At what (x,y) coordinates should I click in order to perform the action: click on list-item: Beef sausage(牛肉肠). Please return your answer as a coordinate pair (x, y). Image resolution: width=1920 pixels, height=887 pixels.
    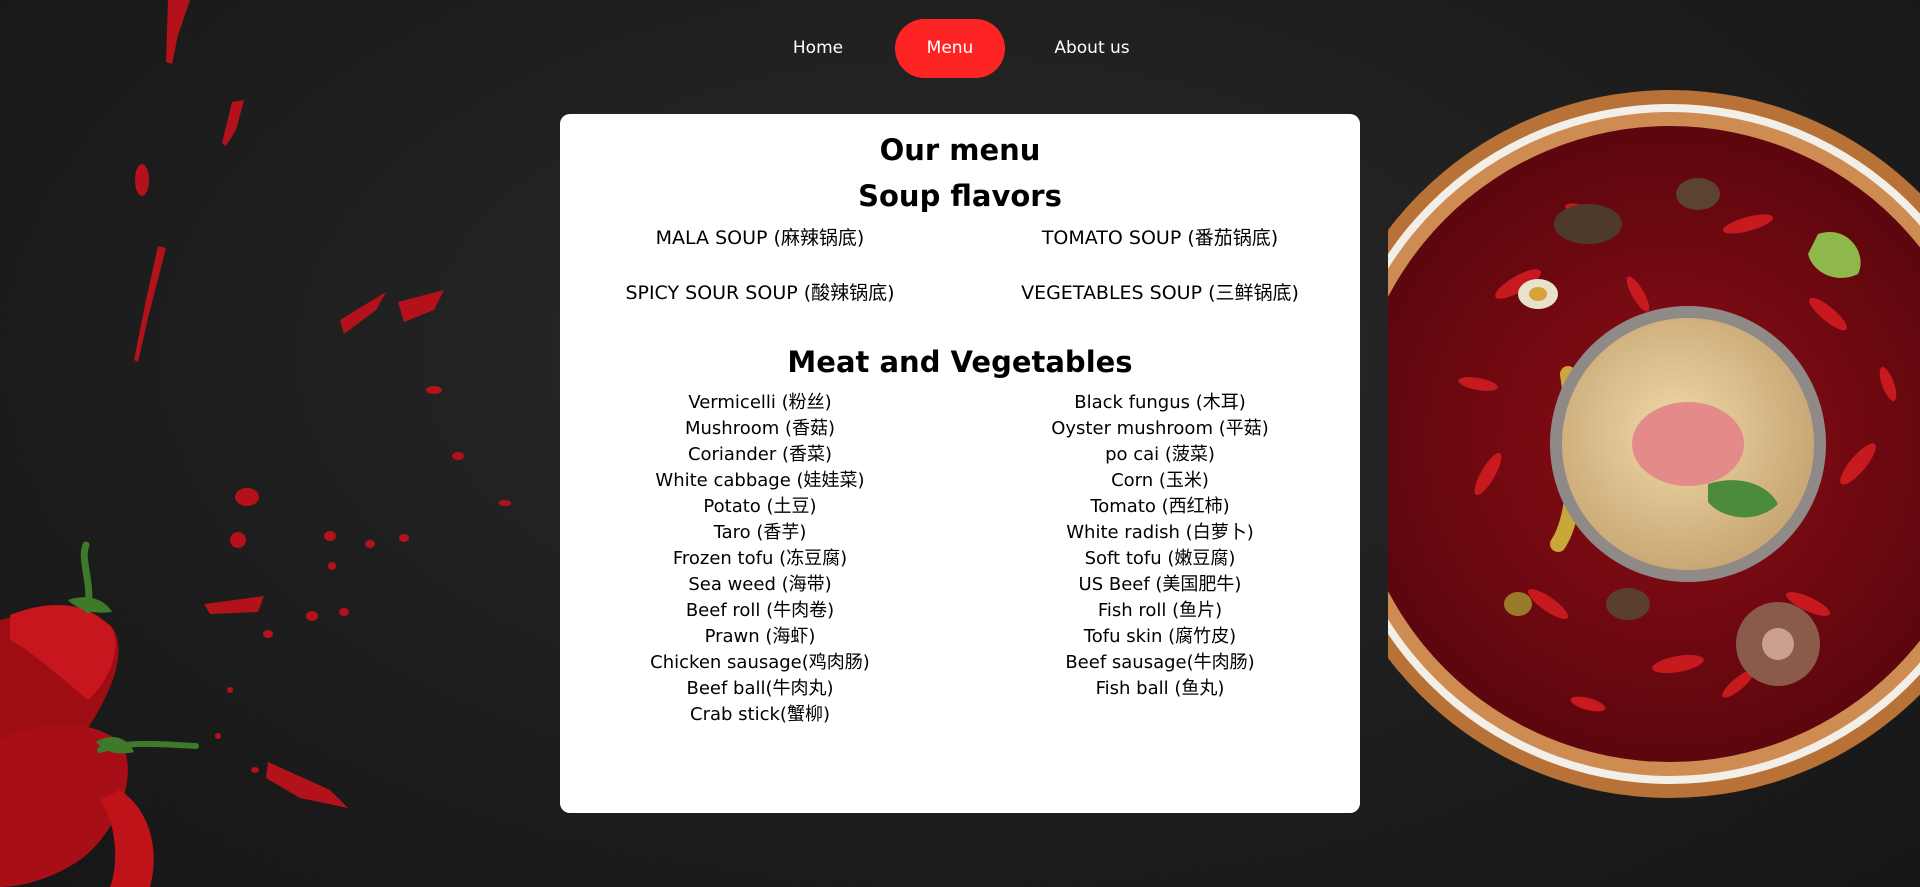
    Looking at the image, I should click on (1160, 662).